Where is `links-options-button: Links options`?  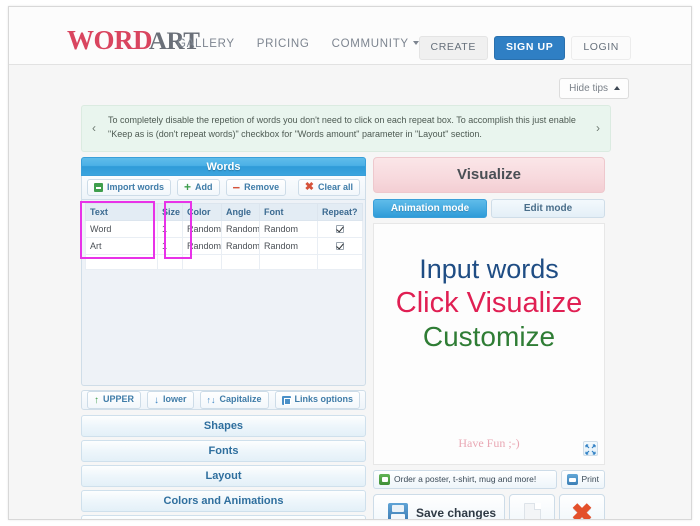 links-options-button: Links options is located at coordinates (317, 400).